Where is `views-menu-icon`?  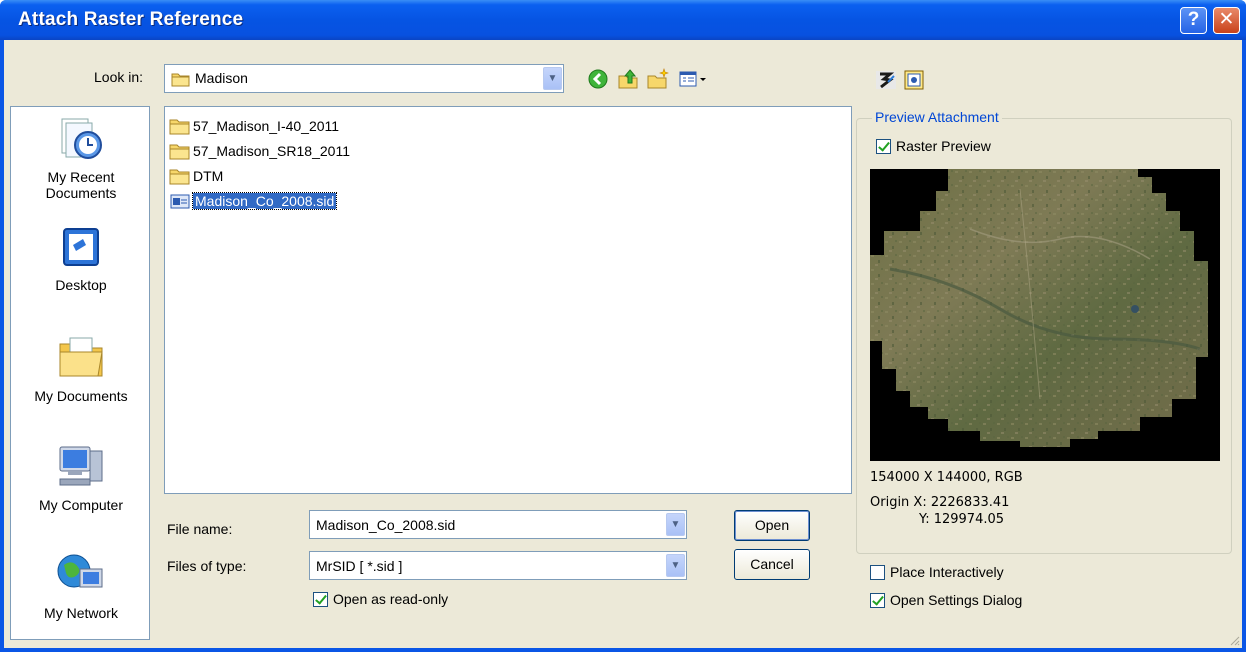 views-menu-icon is located at coordinates (693, 79).